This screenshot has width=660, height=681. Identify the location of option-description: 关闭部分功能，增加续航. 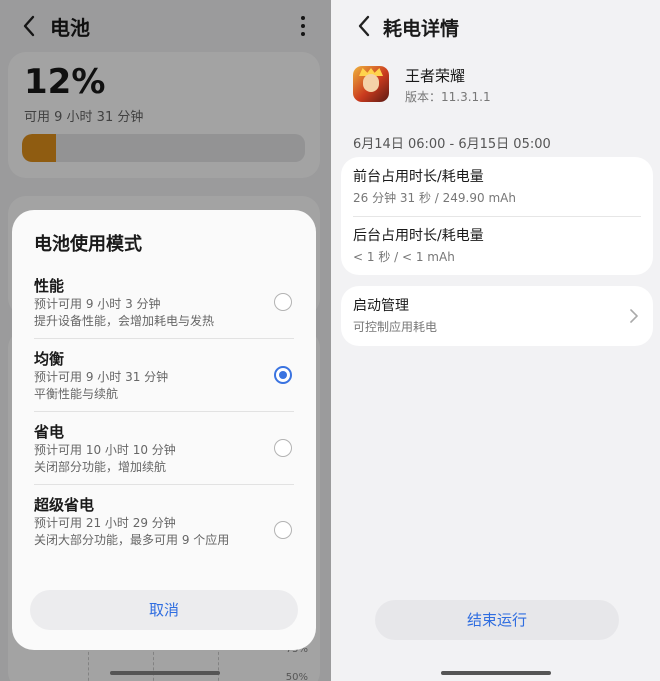
(100, 467).